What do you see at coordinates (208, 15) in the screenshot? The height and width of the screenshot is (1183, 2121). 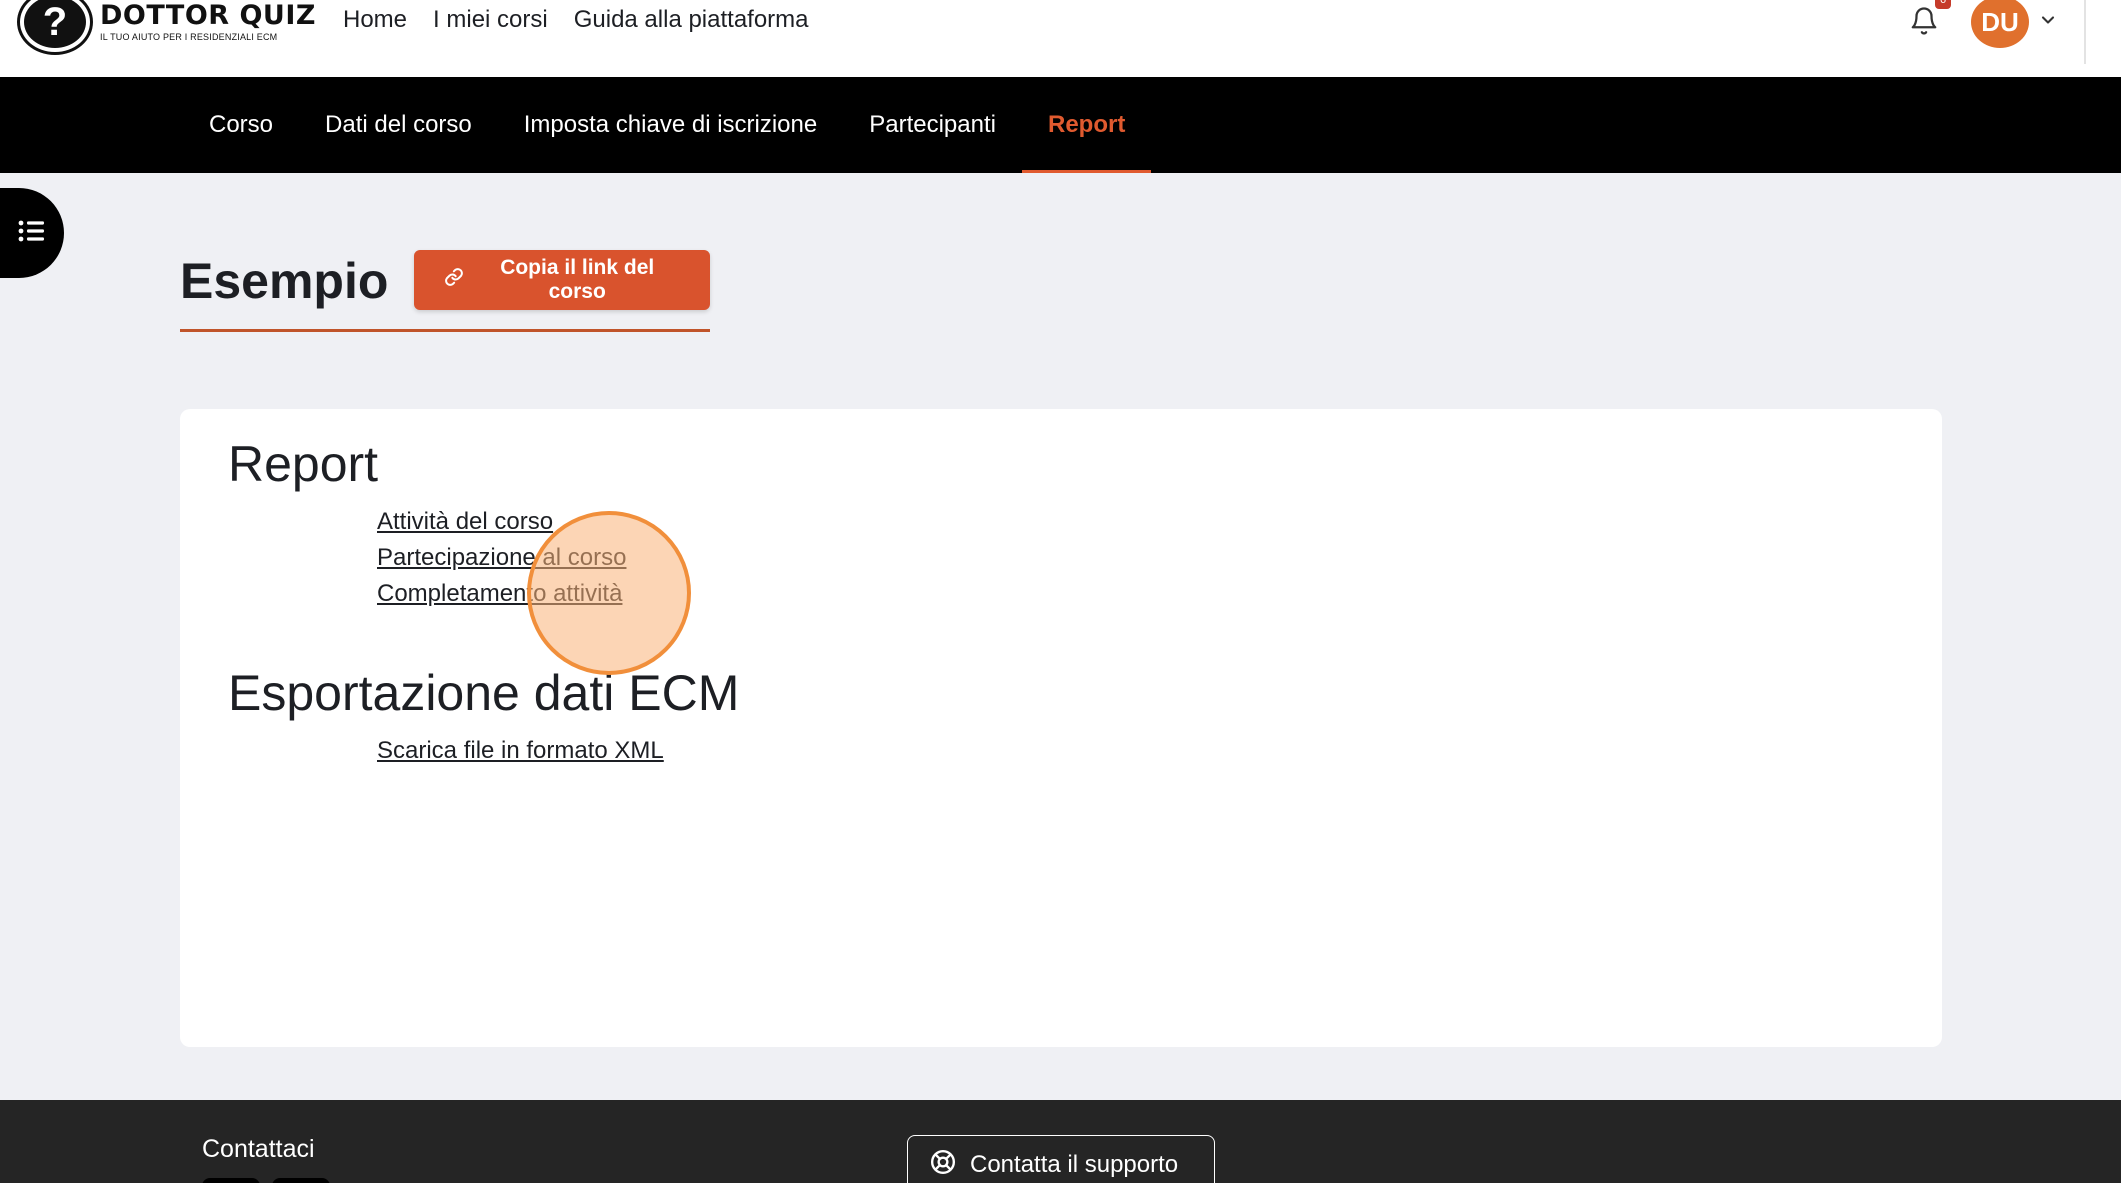 I see `logo-title: DOTTOR QUIZ` at bounding box center [208, 15].